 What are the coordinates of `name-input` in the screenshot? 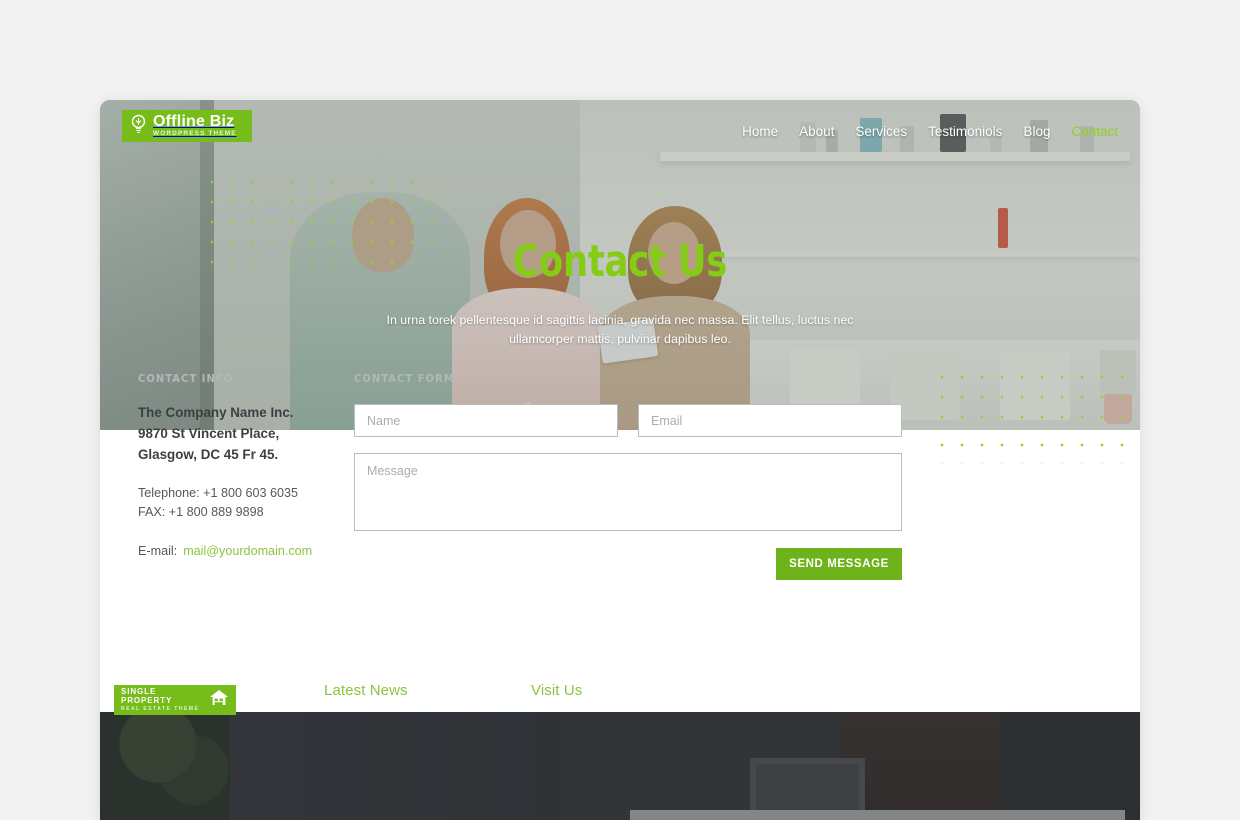 It's located at (486, 420).